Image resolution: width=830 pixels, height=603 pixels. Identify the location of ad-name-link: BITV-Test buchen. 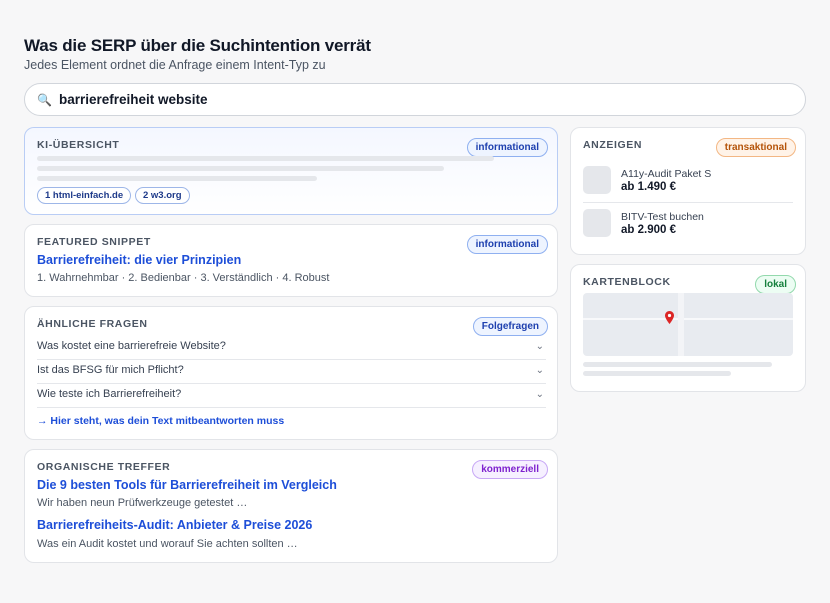
(662, 217).